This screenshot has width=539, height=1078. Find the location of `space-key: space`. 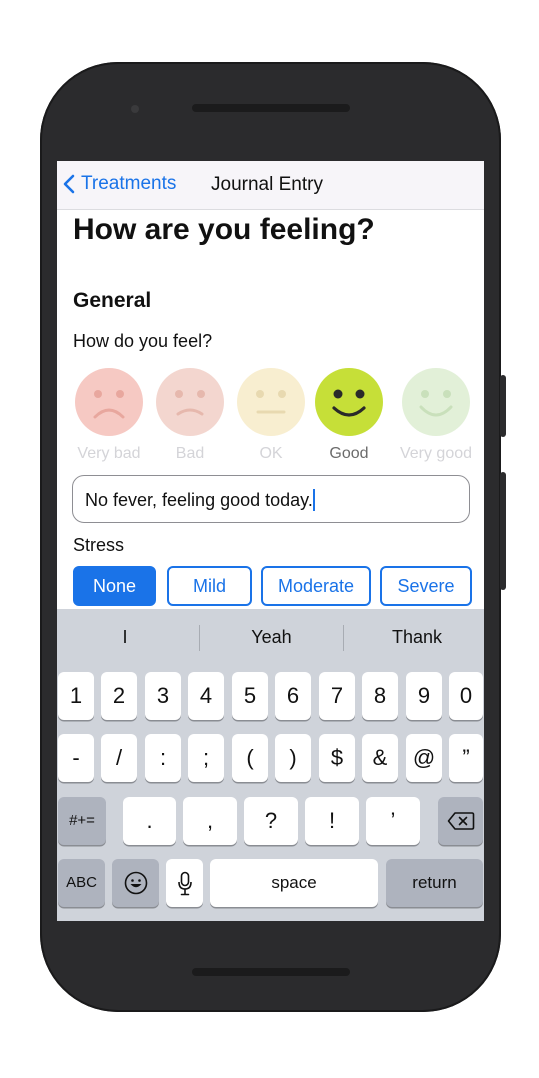

space-key: space is located at coordinates (294, 883).